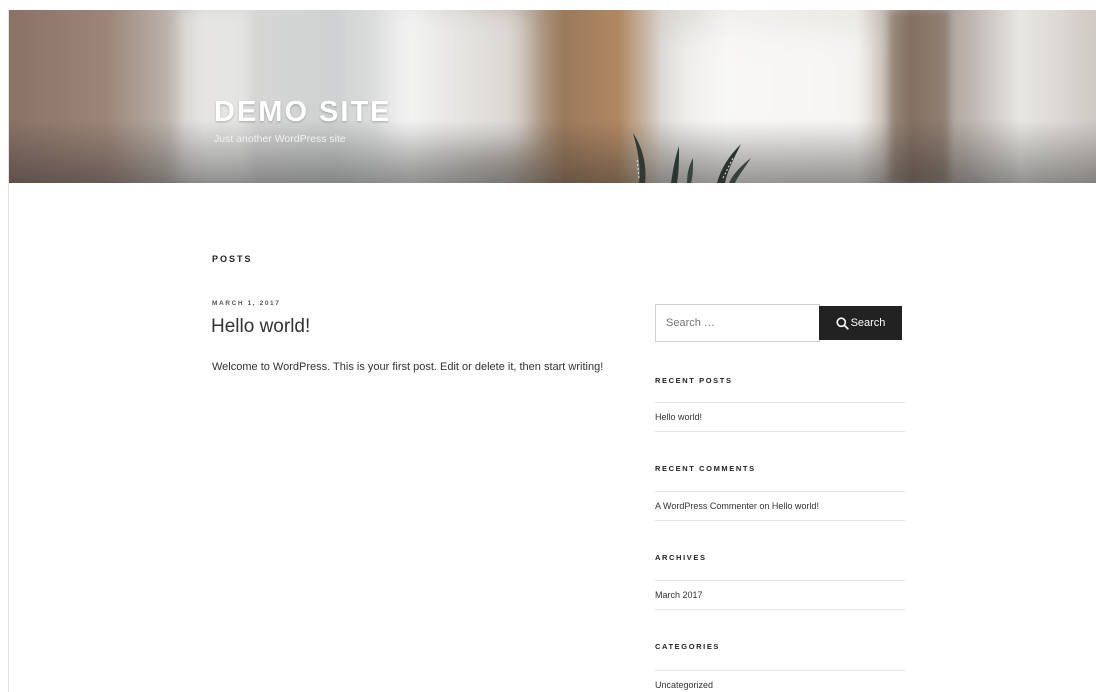 The image size is (1096, 692). I want to click on recent-post-link: Hello world!, so click(678, 417).